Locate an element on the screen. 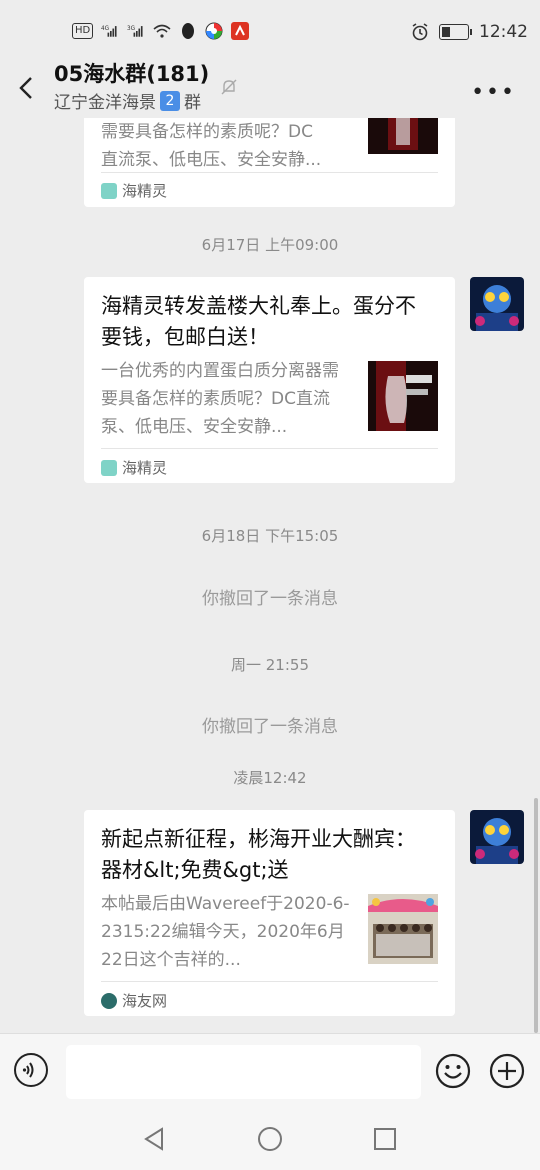 The height and width of the screenshot is (1170, 540). mute-bell-icon is located at coordinates (229, 87).